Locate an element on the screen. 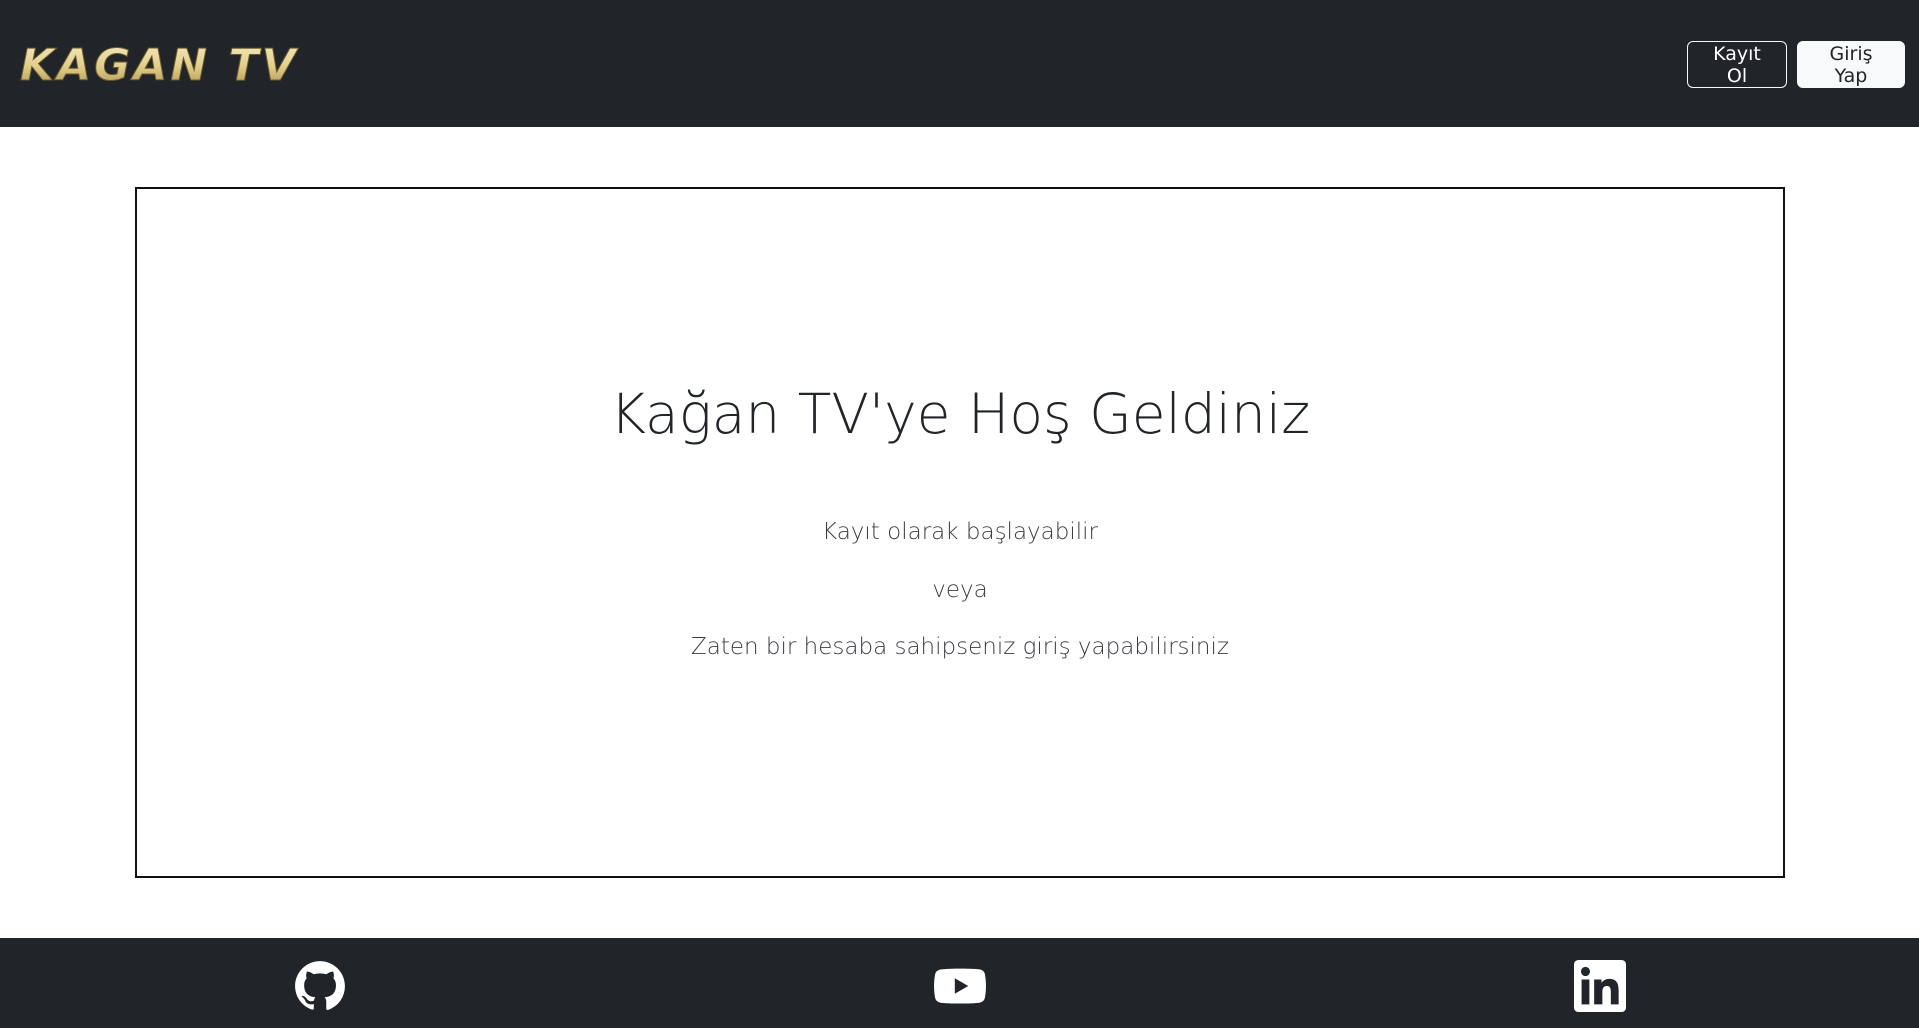 The image size is (1919, 1028). register-button: Kayıt Ol is located at coordinates (1737, 64).